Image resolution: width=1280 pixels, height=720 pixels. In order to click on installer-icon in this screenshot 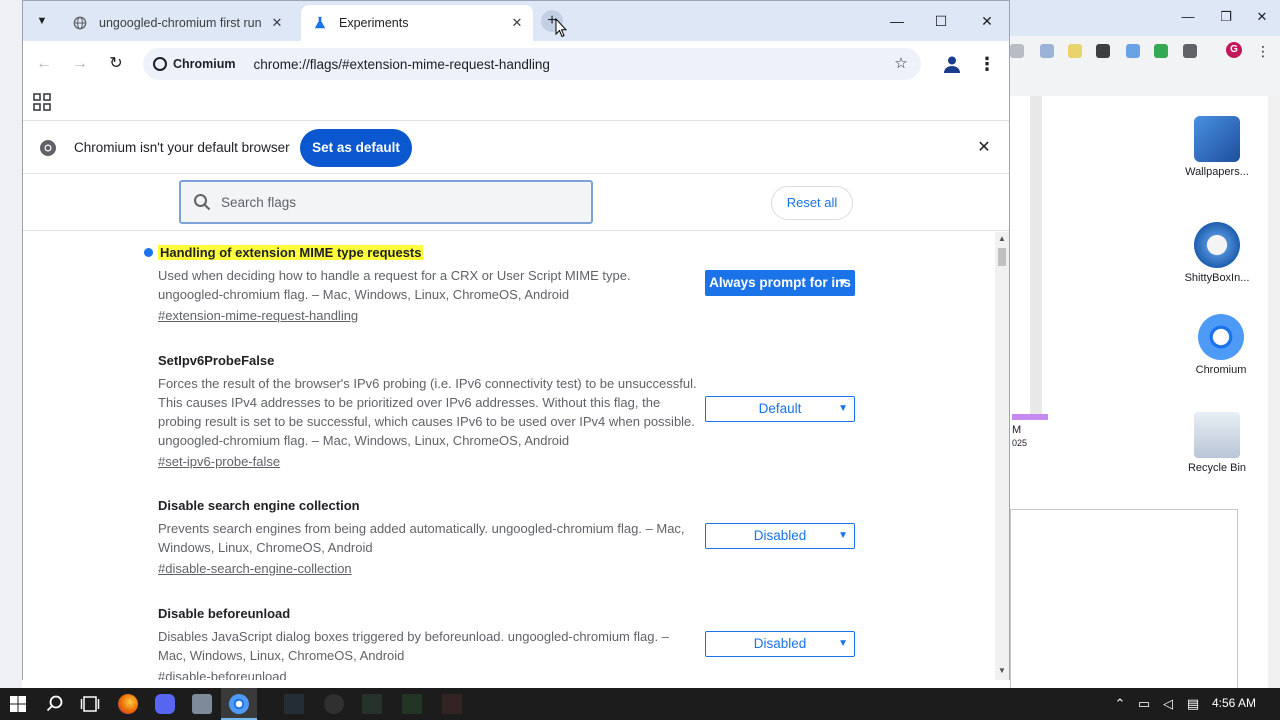, I will do `click(1217, 245)`.